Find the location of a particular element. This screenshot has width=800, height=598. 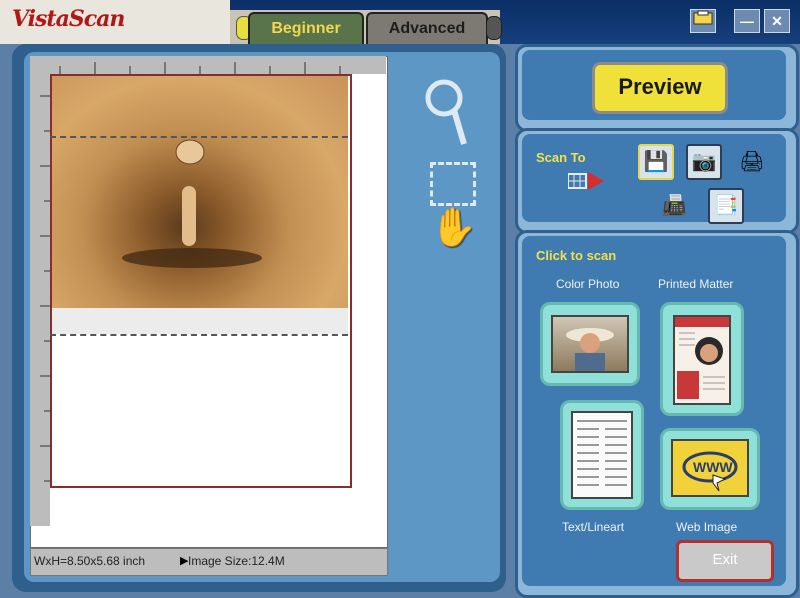

minimize-button: — is located at coordinates (747, 21).